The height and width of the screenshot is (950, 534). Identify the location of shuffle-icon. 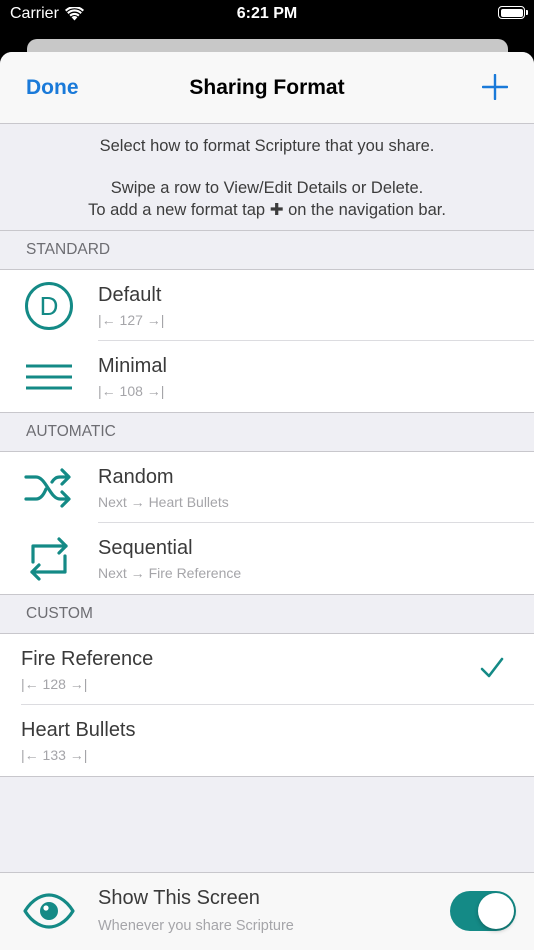
(47, 488).